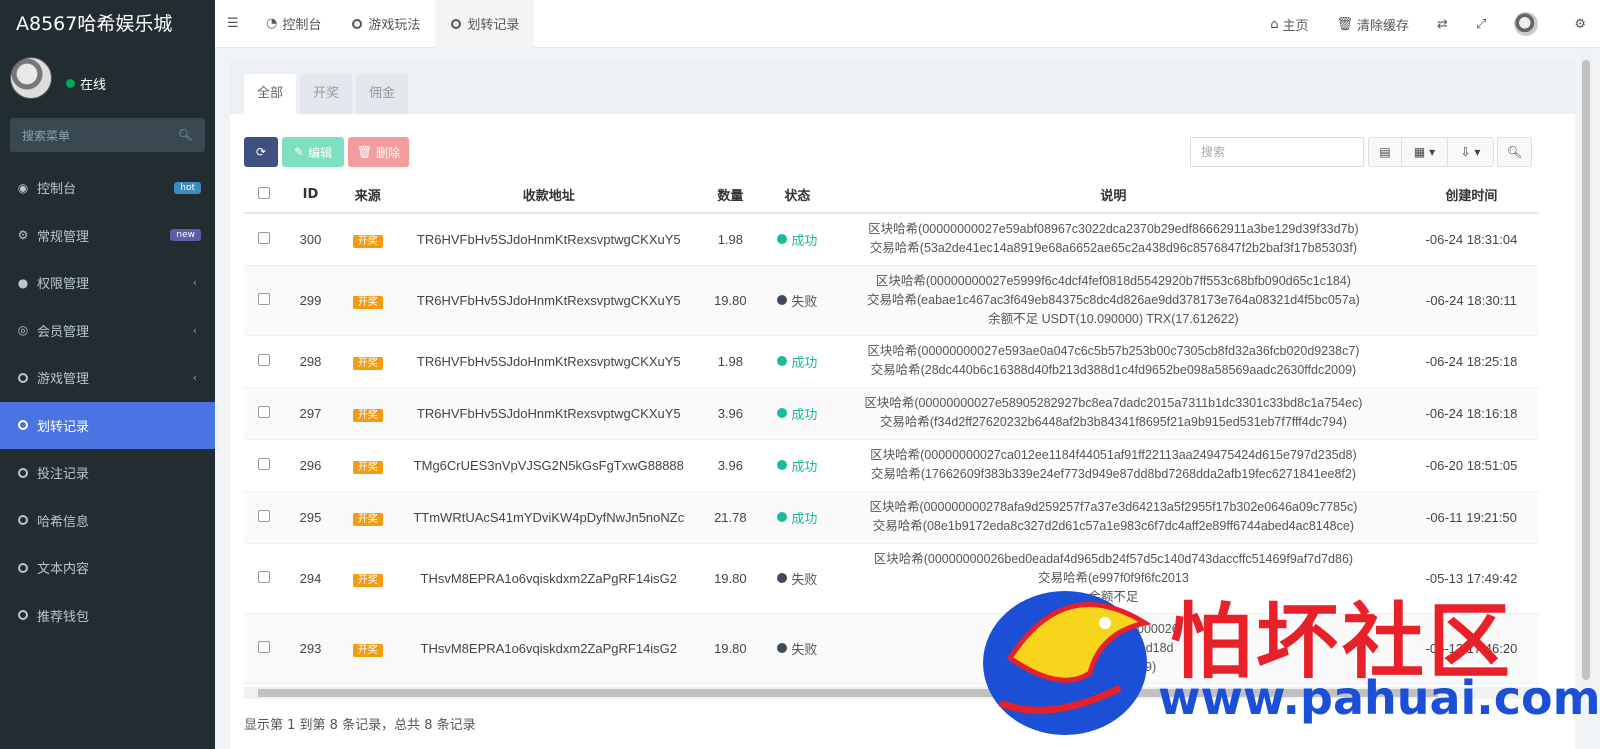 The height and width of the screenshot is (749, 1600). What do you see at coordinates (107, 616) in the screenshot?
I see `sidebar-item-wallets: 推荐钱包` at bounding box center [107, 616].